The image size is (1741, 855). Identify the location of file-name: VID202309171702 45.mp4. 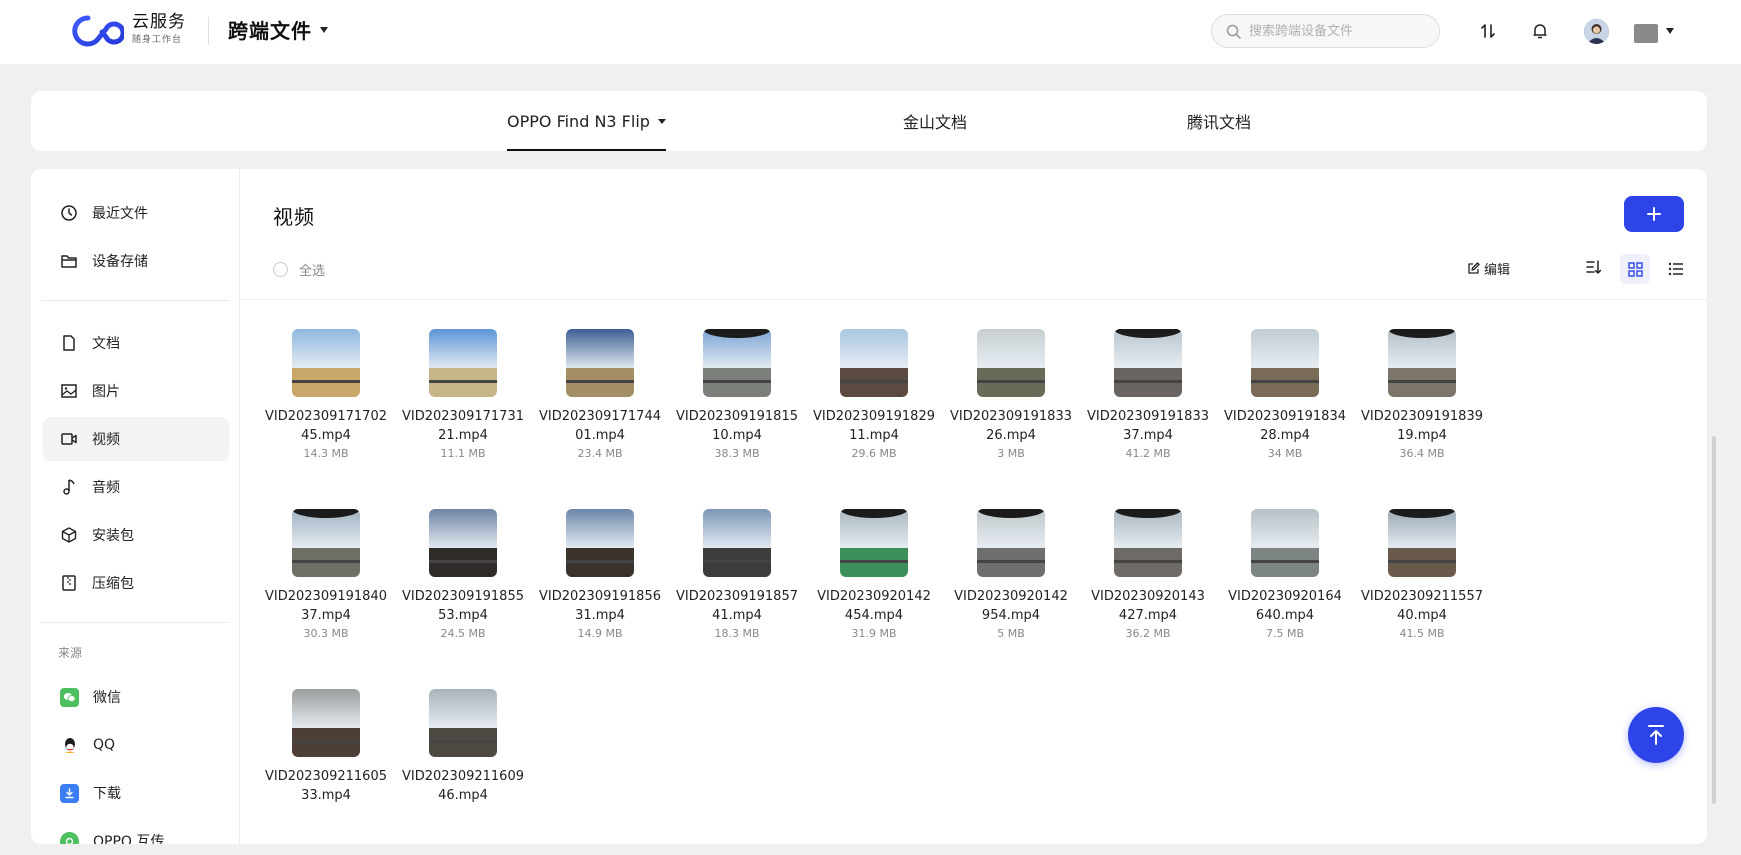
(326, 426).